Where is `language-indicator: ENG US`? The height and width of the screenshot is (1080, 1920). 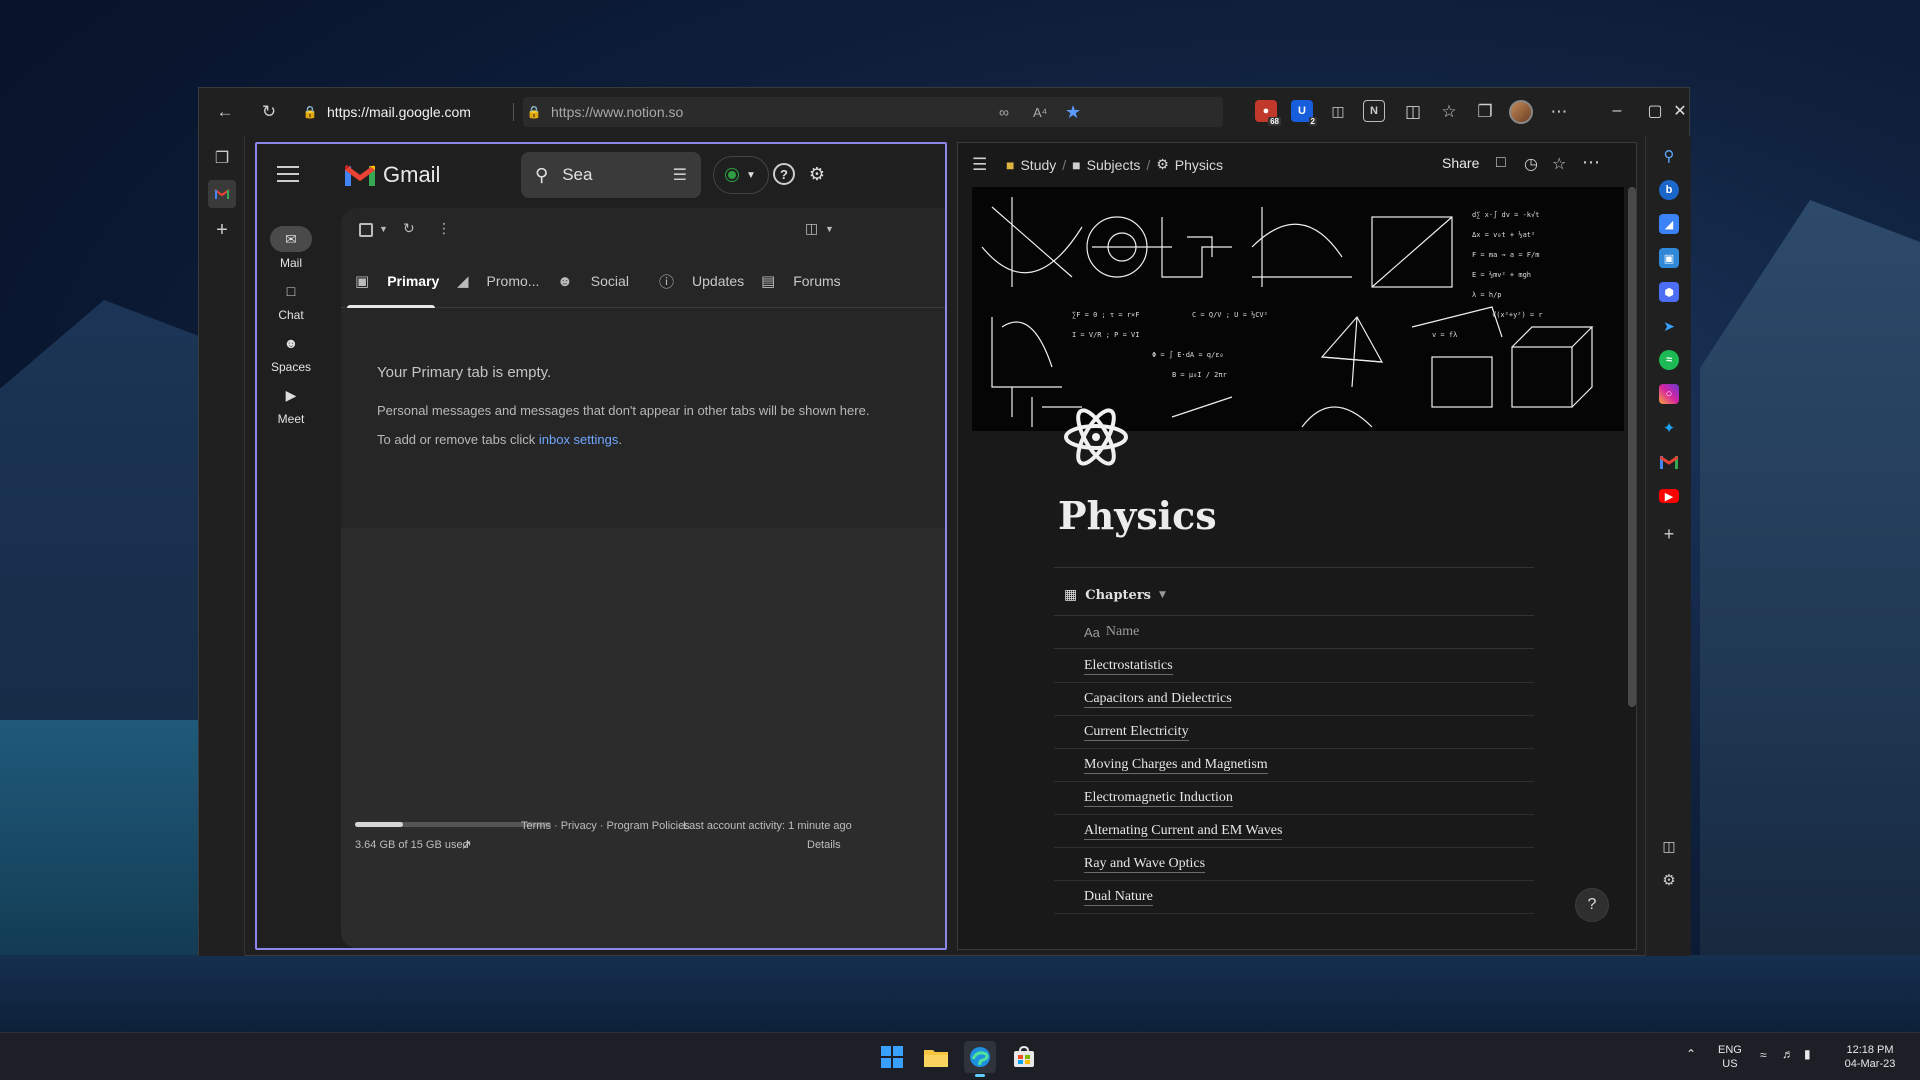
language-indicator: ENG US is located at coordinates (1730, 1057).